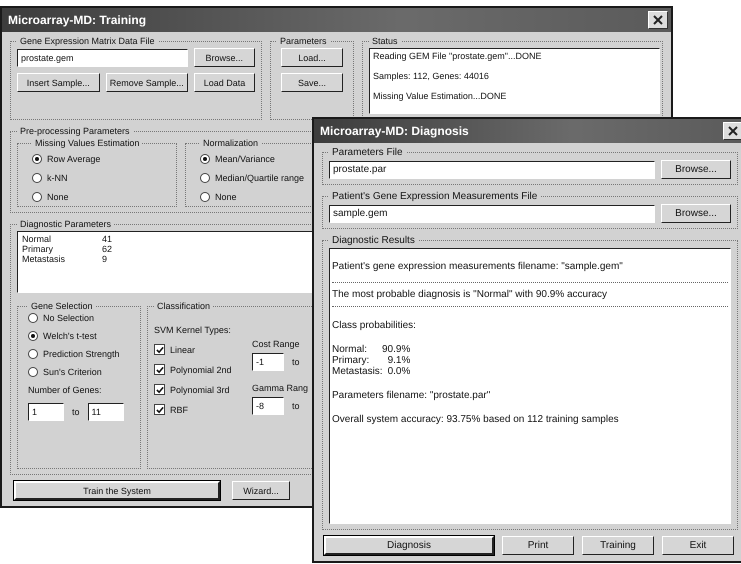 This screenshot has height=564, width=741. What do you see at coordinates (492, 169) in the screenshot?
I see `file-field: prostate.par` at bounding box center [492, 169].